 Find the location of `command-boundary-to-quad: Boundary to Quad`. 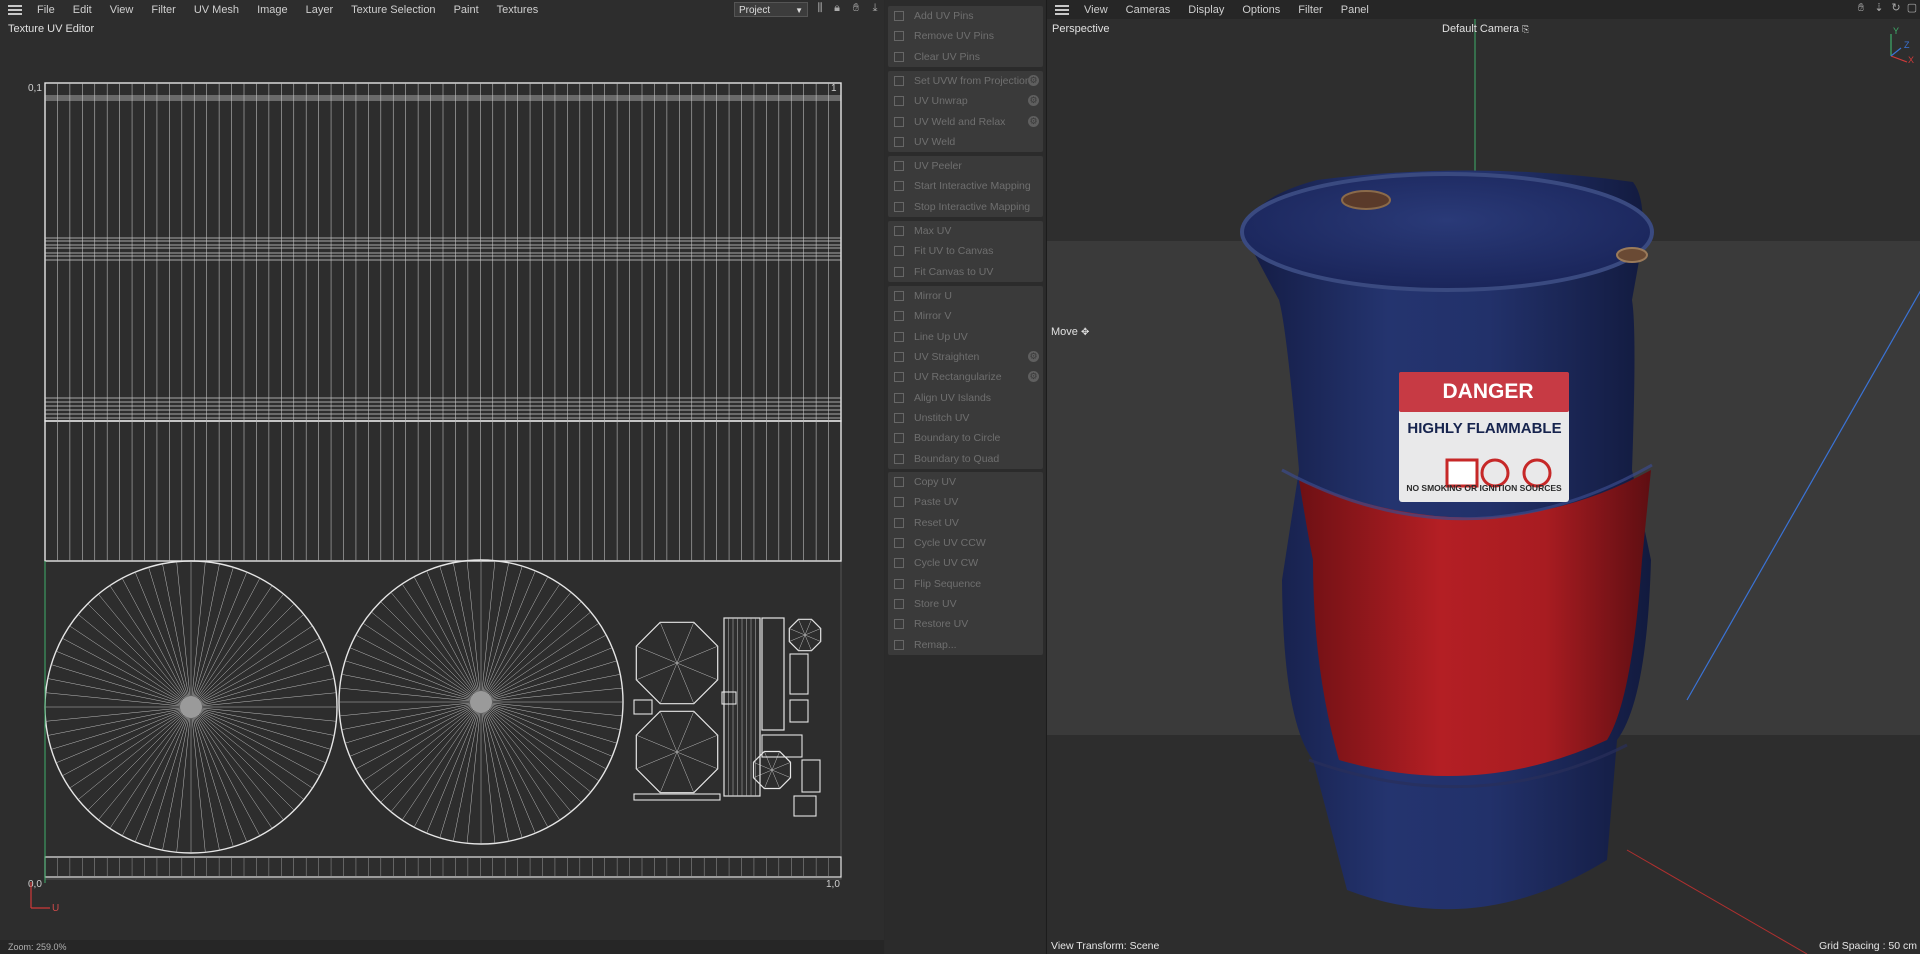

command-boundary-to-quad: Boundary to Quad is located at coordinates (965, 458).